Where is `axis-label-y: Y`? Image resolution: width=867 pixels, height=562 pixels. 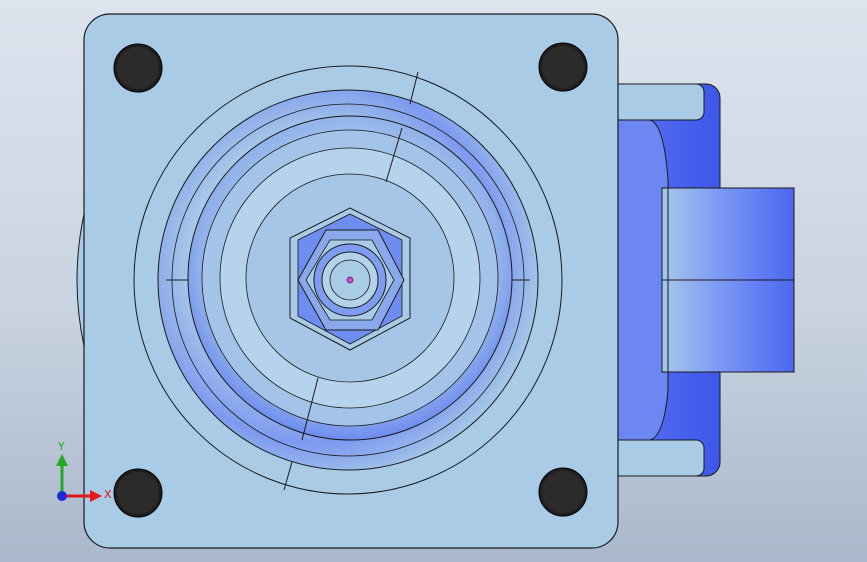 axis-label-y: Y is located at coordinates (61, 446).